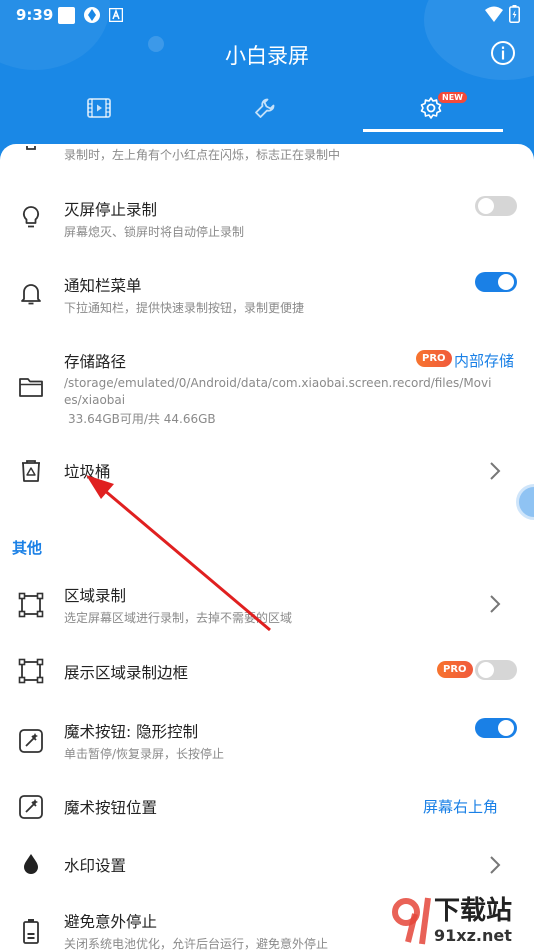 This screenshot has height=950, width=534. I want to click on magic-position-value: 屏幕右上角, so click(460, 806).